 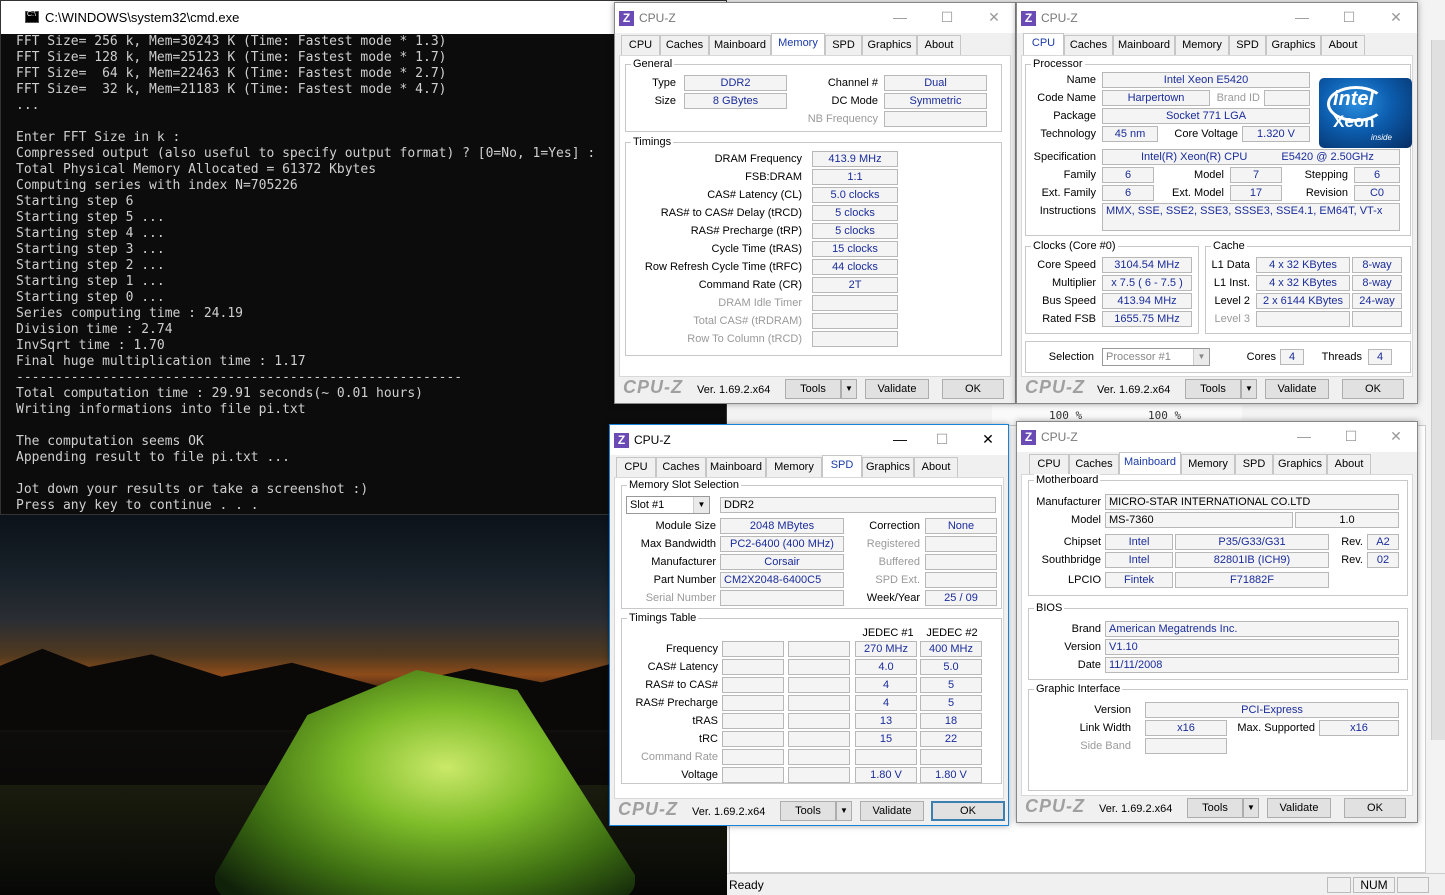 What do you see at coordinates (1139, 542) in the screenshot?
I see `chipset-vendor: Intel` at bounding box center [1139, 542].